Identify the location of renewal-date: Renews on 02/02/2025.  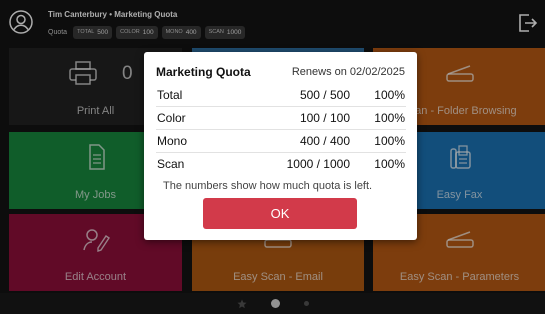
(348, 72).